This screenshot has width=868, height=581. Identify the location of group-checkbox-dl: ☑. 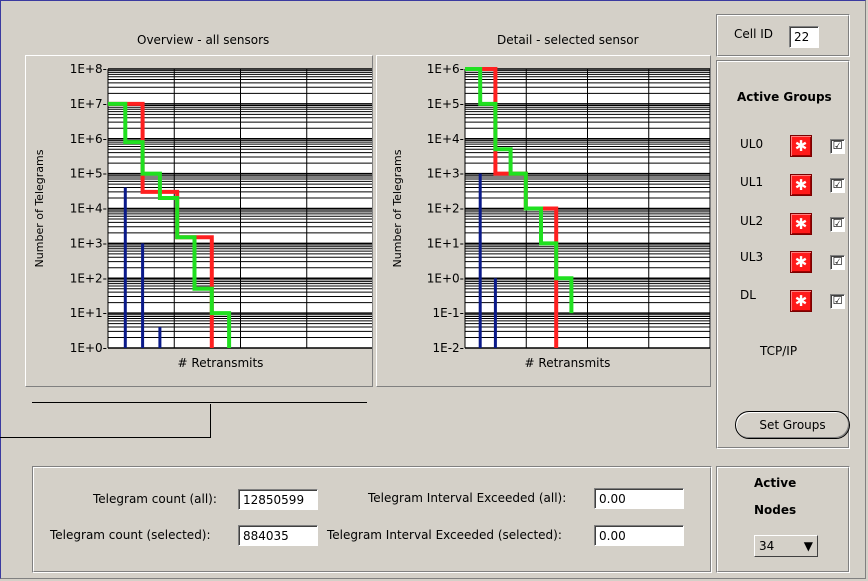
(837, 301).